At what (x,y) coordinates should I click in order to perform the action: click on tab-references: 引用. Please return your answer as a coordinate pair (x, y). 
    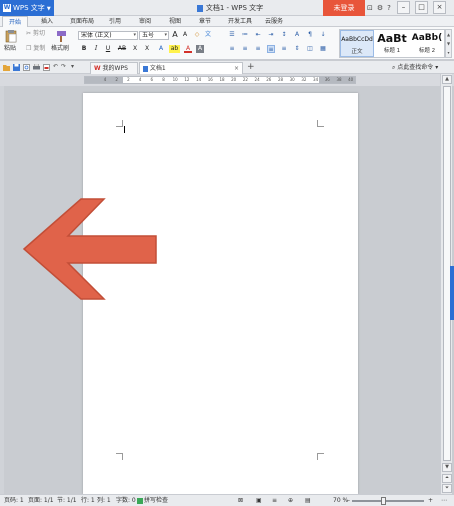
    Looking at the image, I should click on (115, 21).